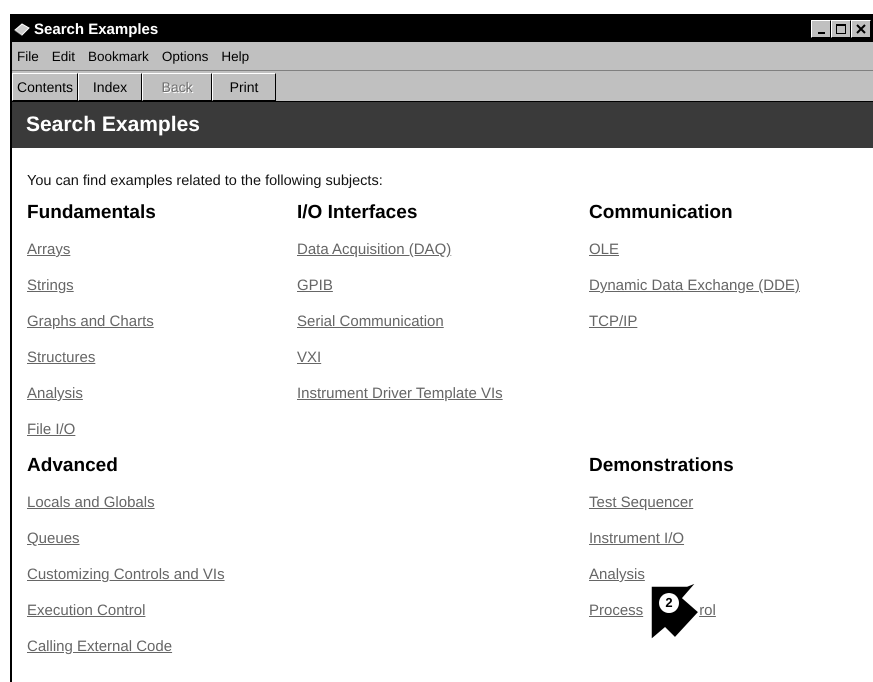 The width and height of the screenshot is (873, 682). Describe the element at coordinates (61, 358) in the screenshot. I see `link: Structures` at that location.